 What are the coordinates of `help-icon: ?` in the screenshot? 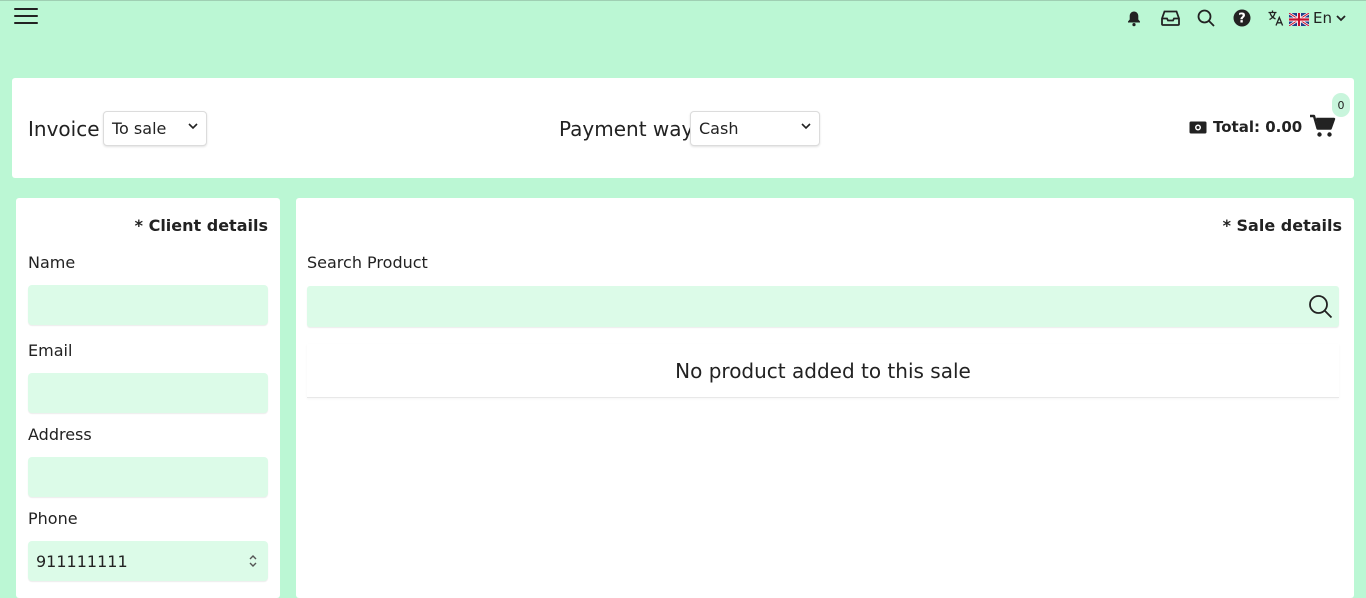 It's located at (1242, 18).